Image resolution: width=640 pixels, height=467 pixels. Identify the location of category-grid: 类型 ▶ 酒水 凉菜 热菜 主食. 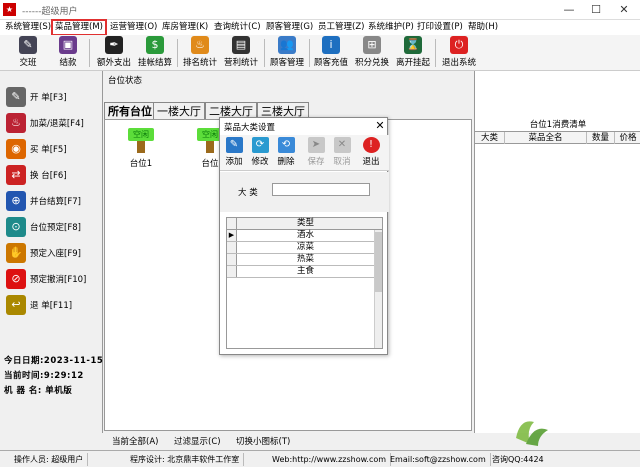
(304, 283).